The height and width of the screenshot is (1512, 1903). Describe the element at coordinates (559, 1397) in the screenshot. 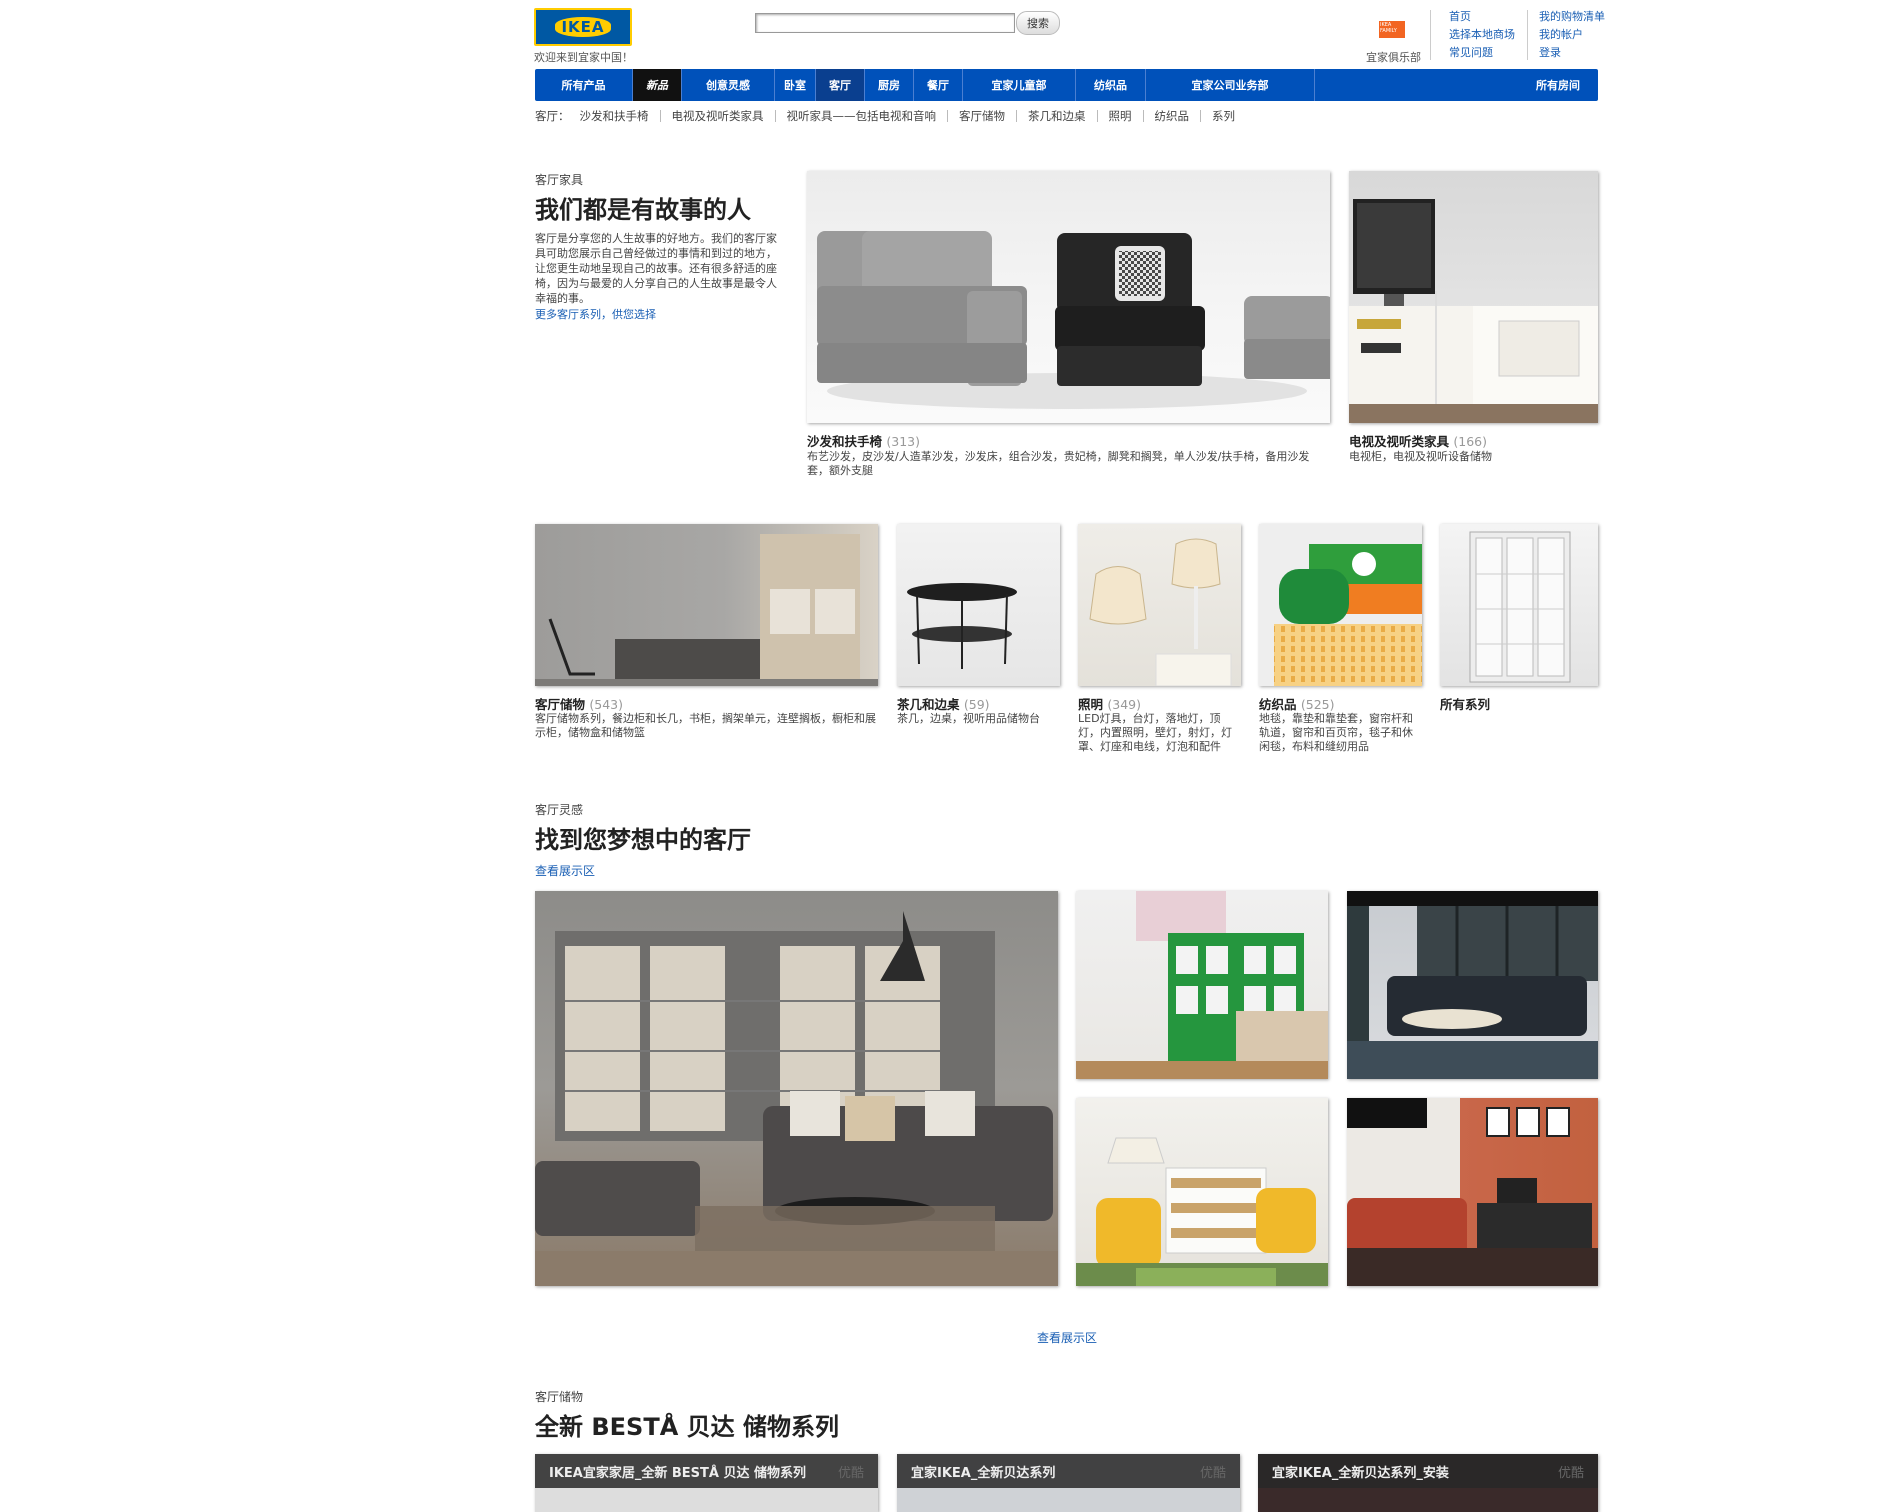

I see `storage-section-label: 客厅储物` at that location.